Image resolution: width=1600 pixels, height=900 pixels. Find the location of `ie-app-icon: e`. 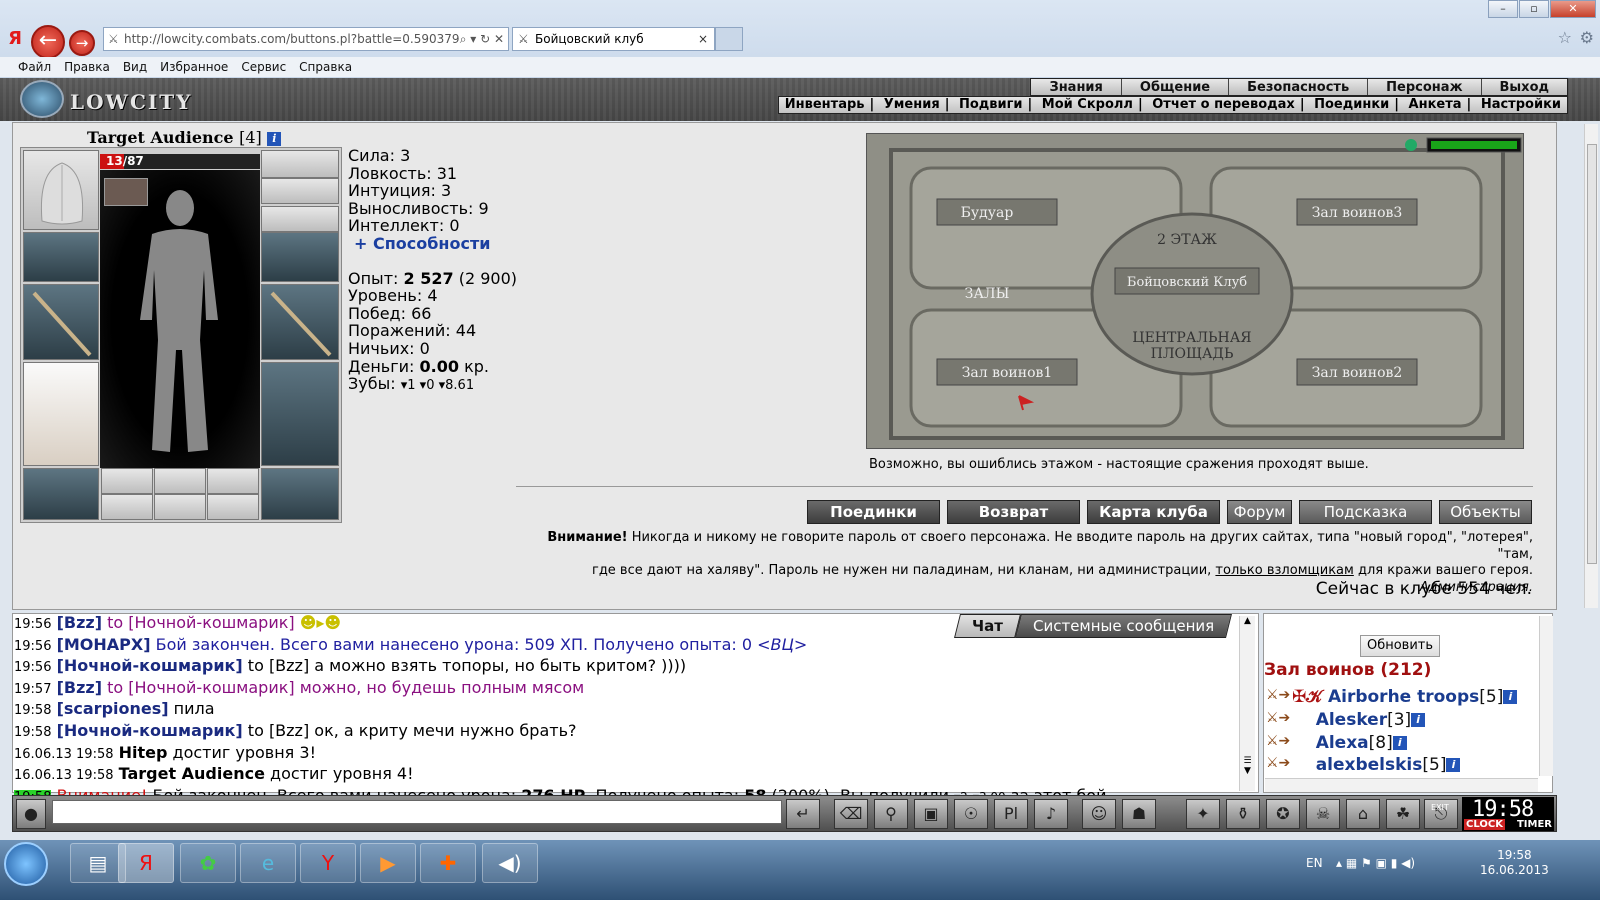

ie-app-icon: e is located at coordinates (268, 863).